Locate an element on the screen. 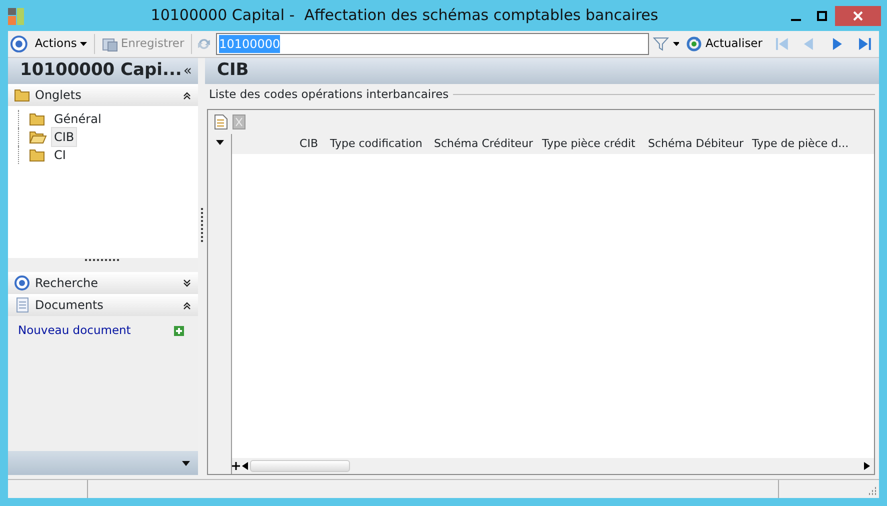  last-record-icon is located at coordinates (865, 44).